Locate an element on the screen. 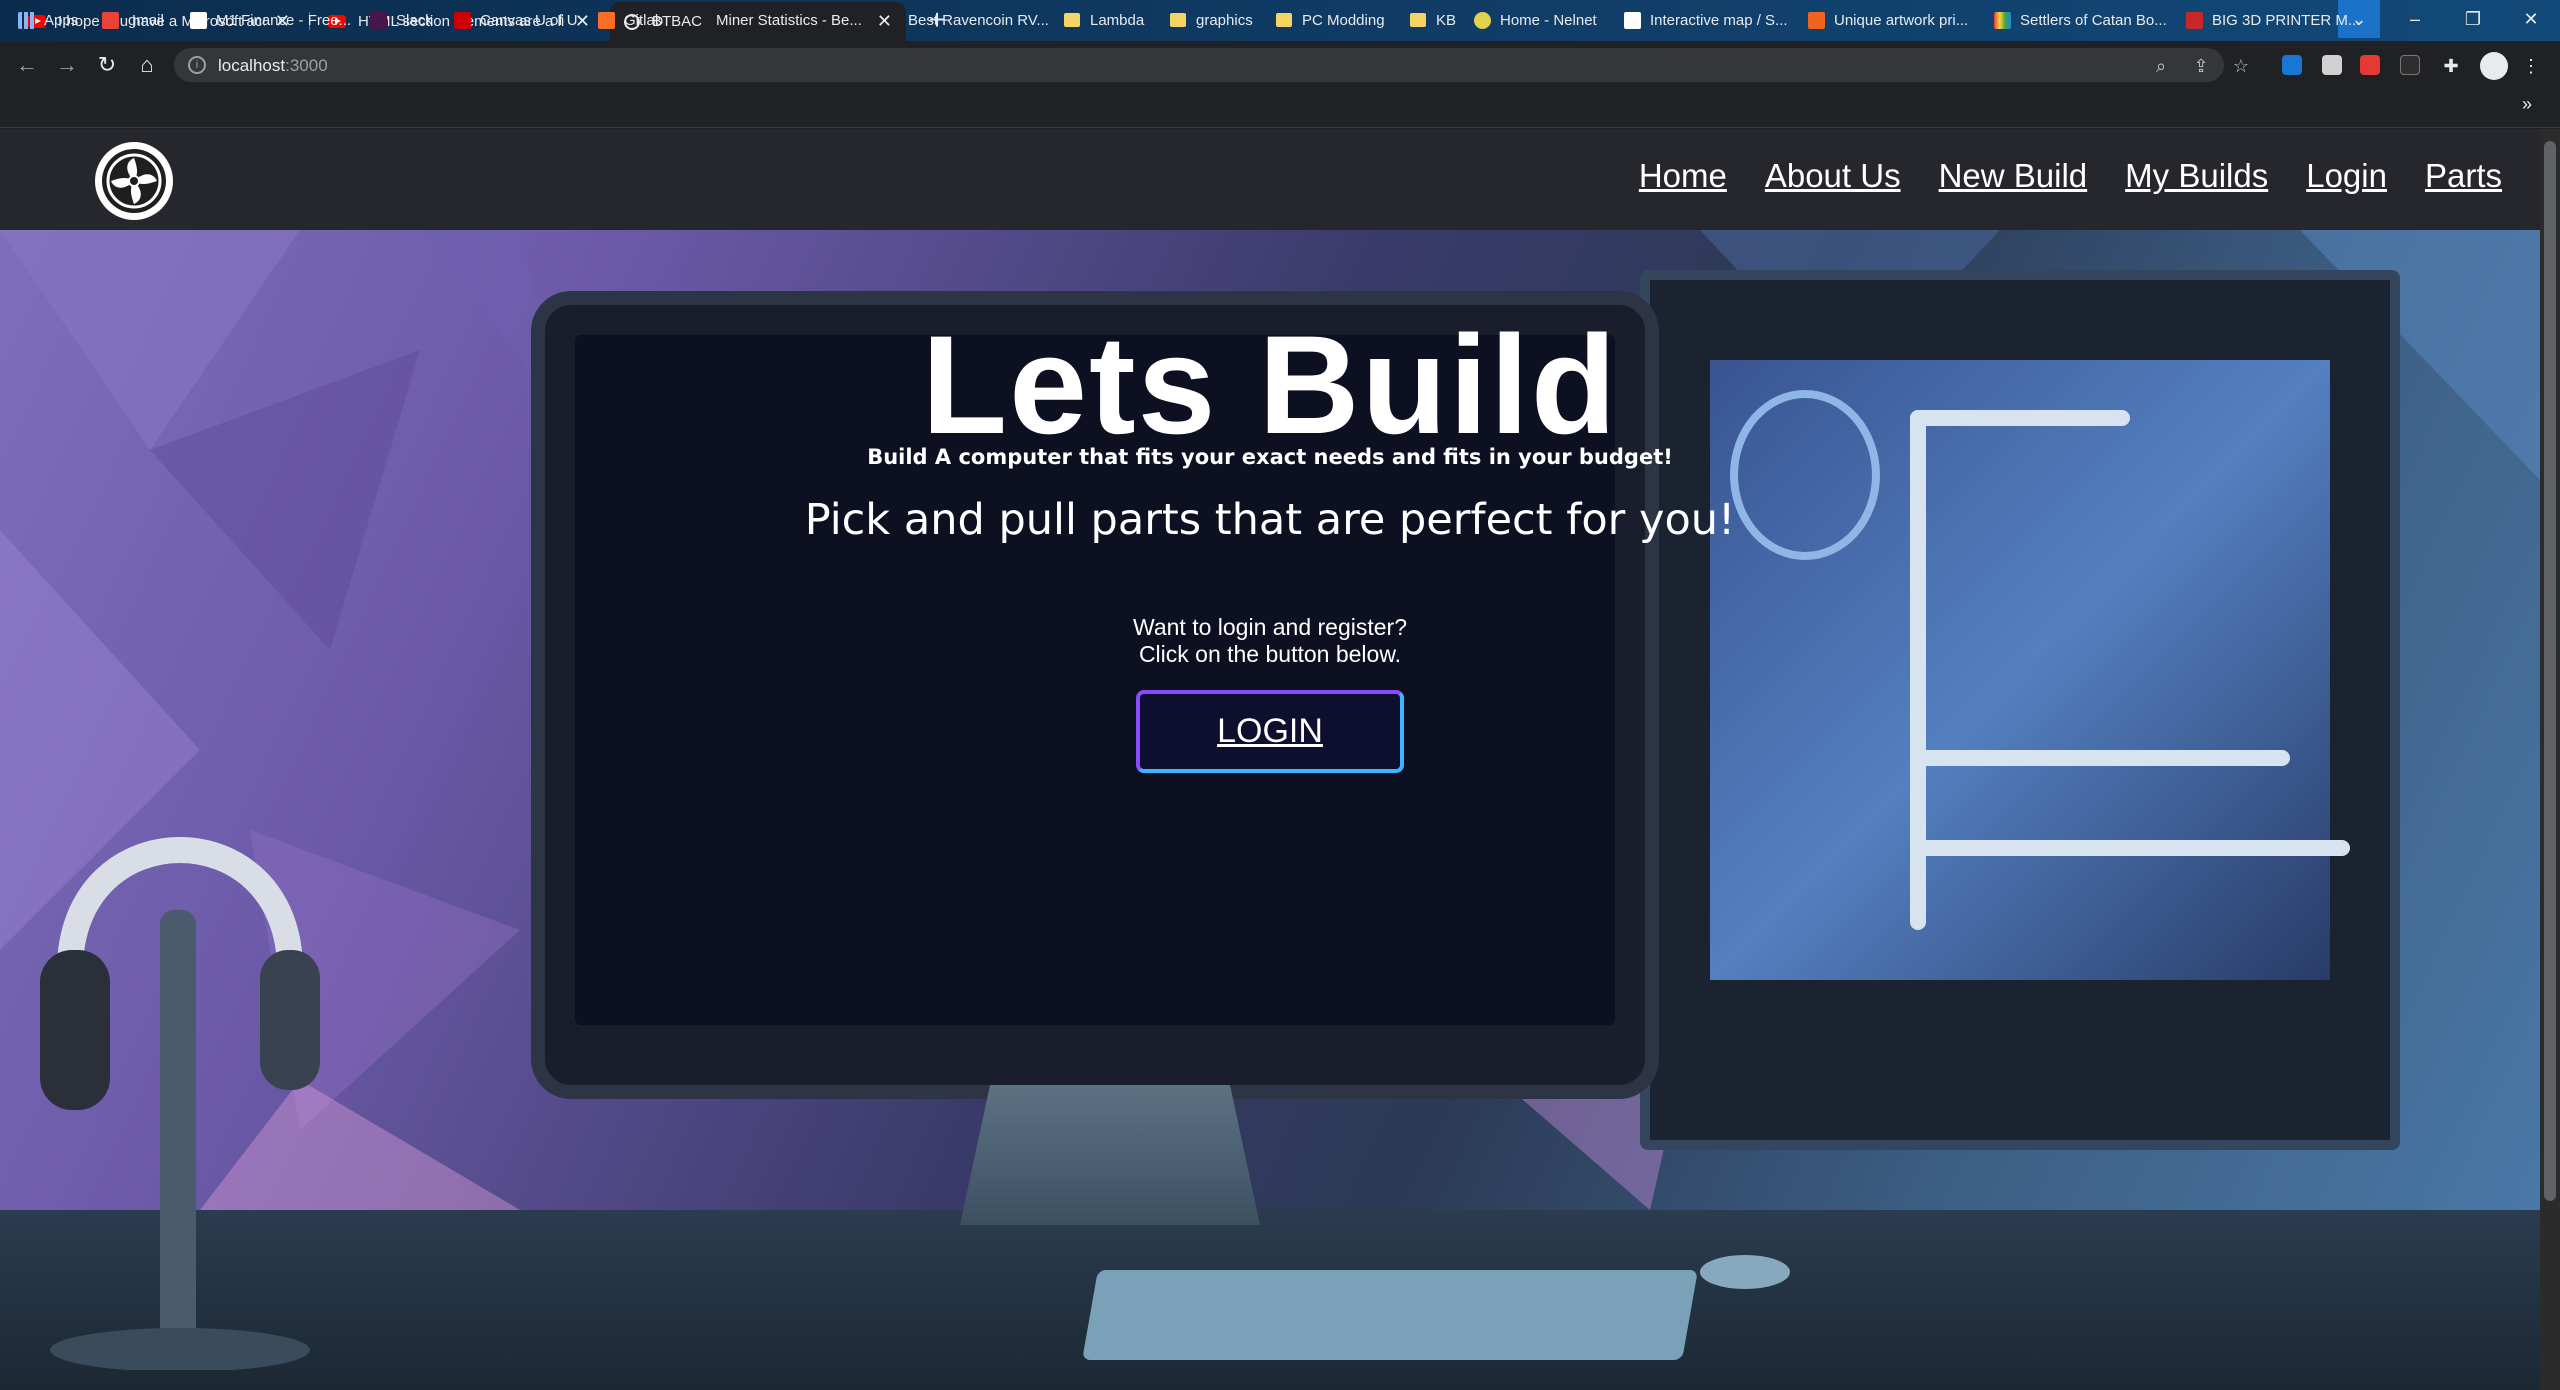  slack-icon is located at coordinates (378, 20).